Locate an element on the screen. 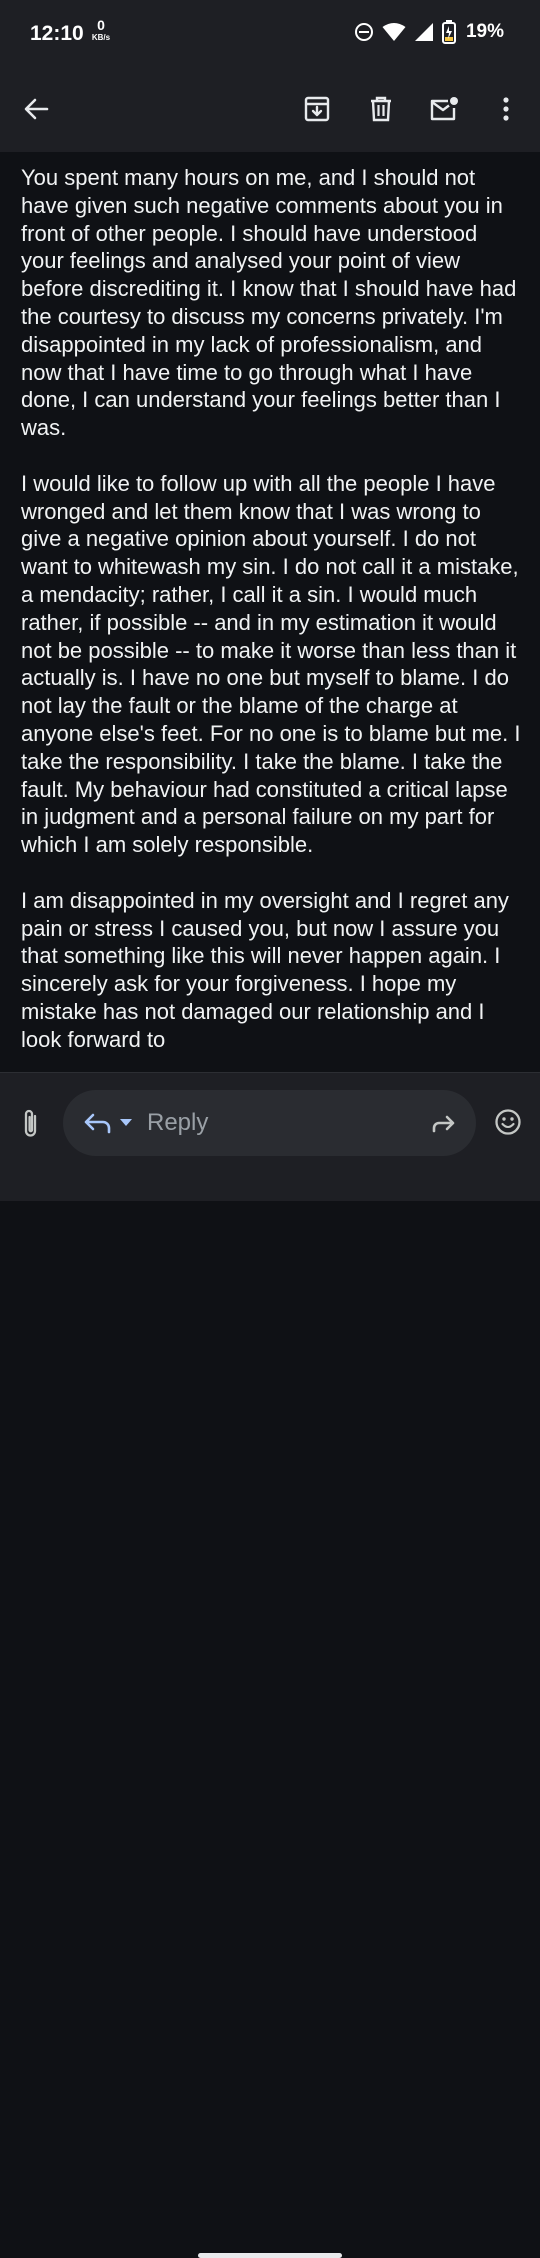 Image resolution: width=540 pixels, height=2258 pixels. network-speed-value: 0 is located at coordinates (101, 25).